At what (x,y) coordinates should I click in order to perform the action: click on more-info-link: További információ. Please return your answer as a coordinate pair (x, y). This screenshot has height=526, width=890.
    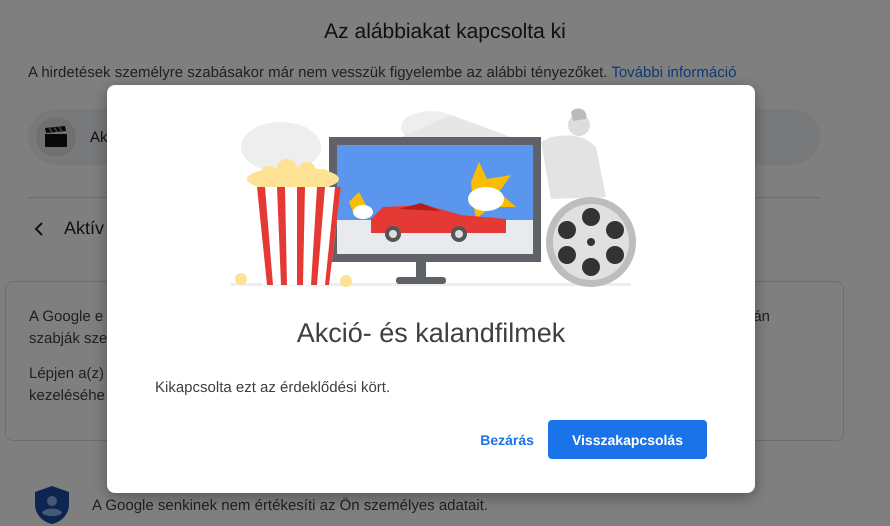
    Looking at the image, I should click on (673, 72).